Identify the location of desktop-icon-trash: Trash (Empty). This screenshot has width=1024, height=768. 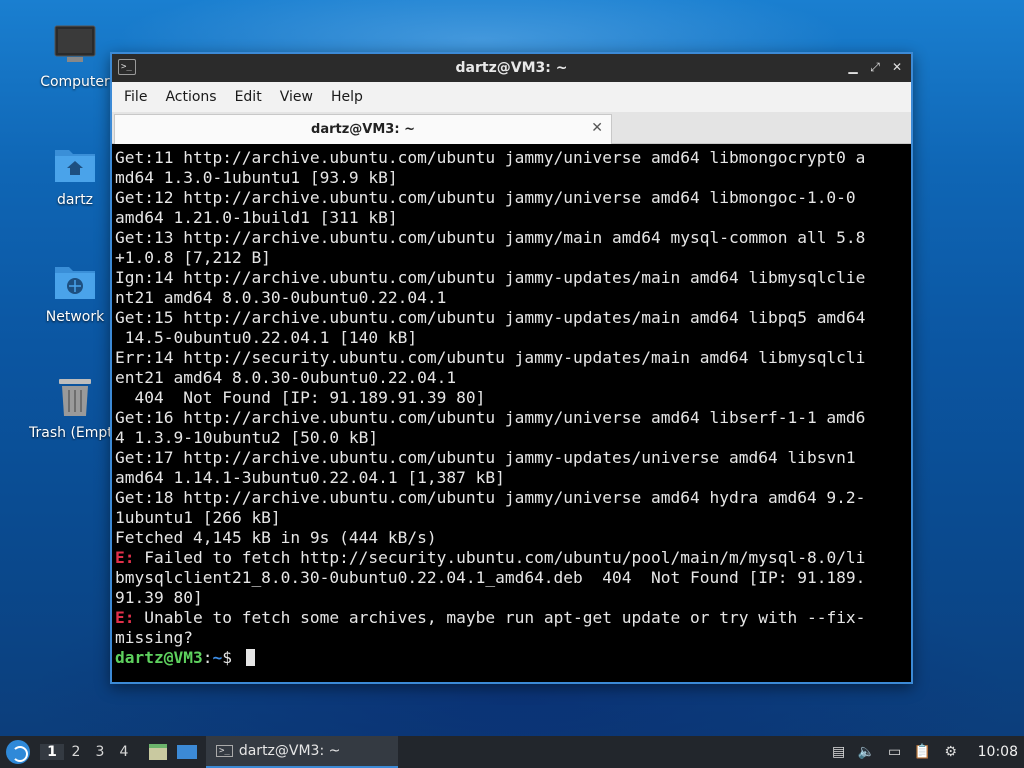
(75, 408).